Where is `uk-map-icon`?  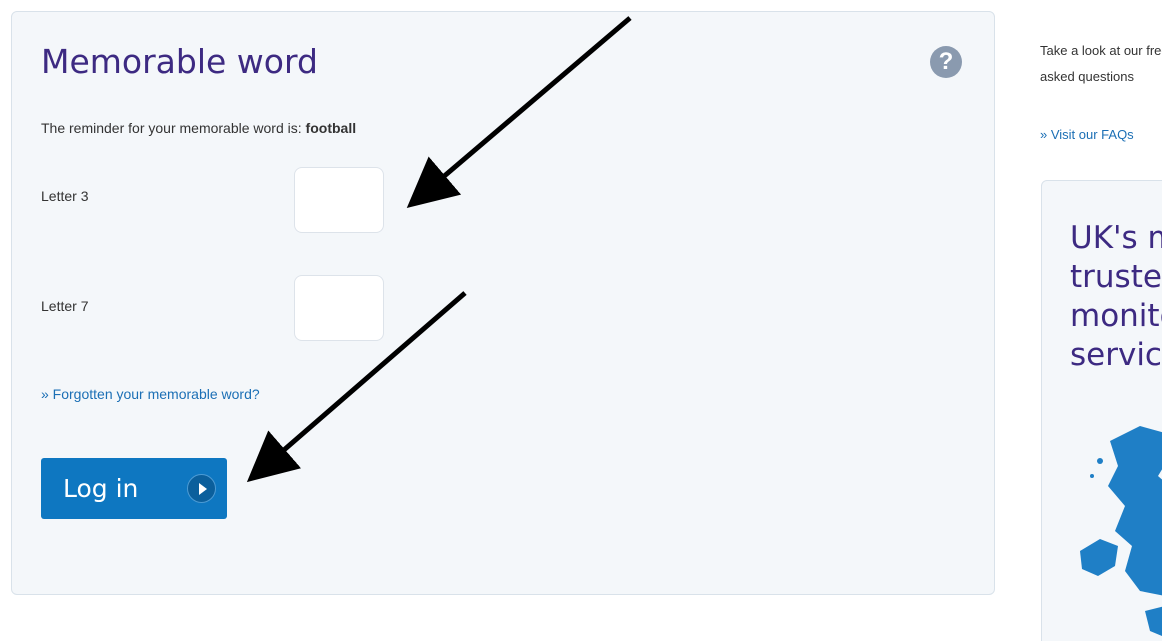
uk-map-icon is located at coordinates (1121, 531).